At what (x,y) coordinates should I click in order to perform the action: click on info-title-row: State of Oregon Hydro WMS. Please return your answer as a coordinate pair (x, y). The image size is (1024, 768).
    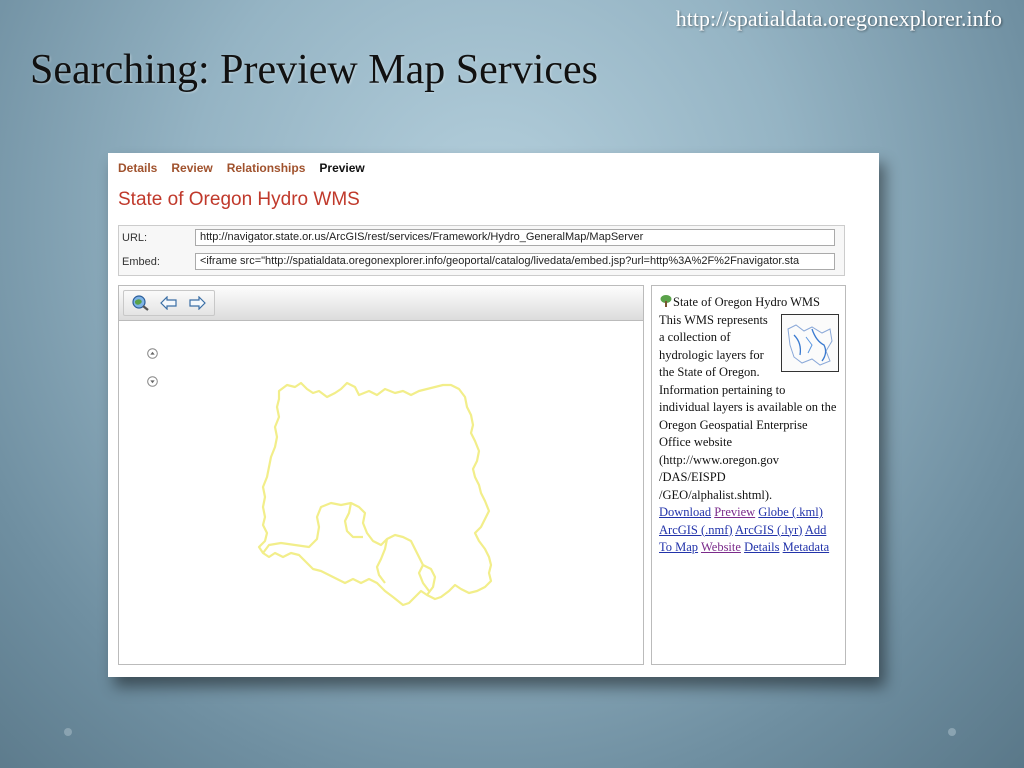
    Looking at the image, I should click on (749, 303).